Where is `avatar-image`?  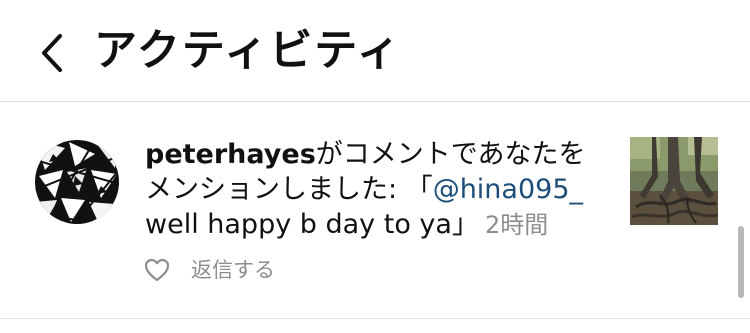
avatar-image is located at coordinates (77, 182).